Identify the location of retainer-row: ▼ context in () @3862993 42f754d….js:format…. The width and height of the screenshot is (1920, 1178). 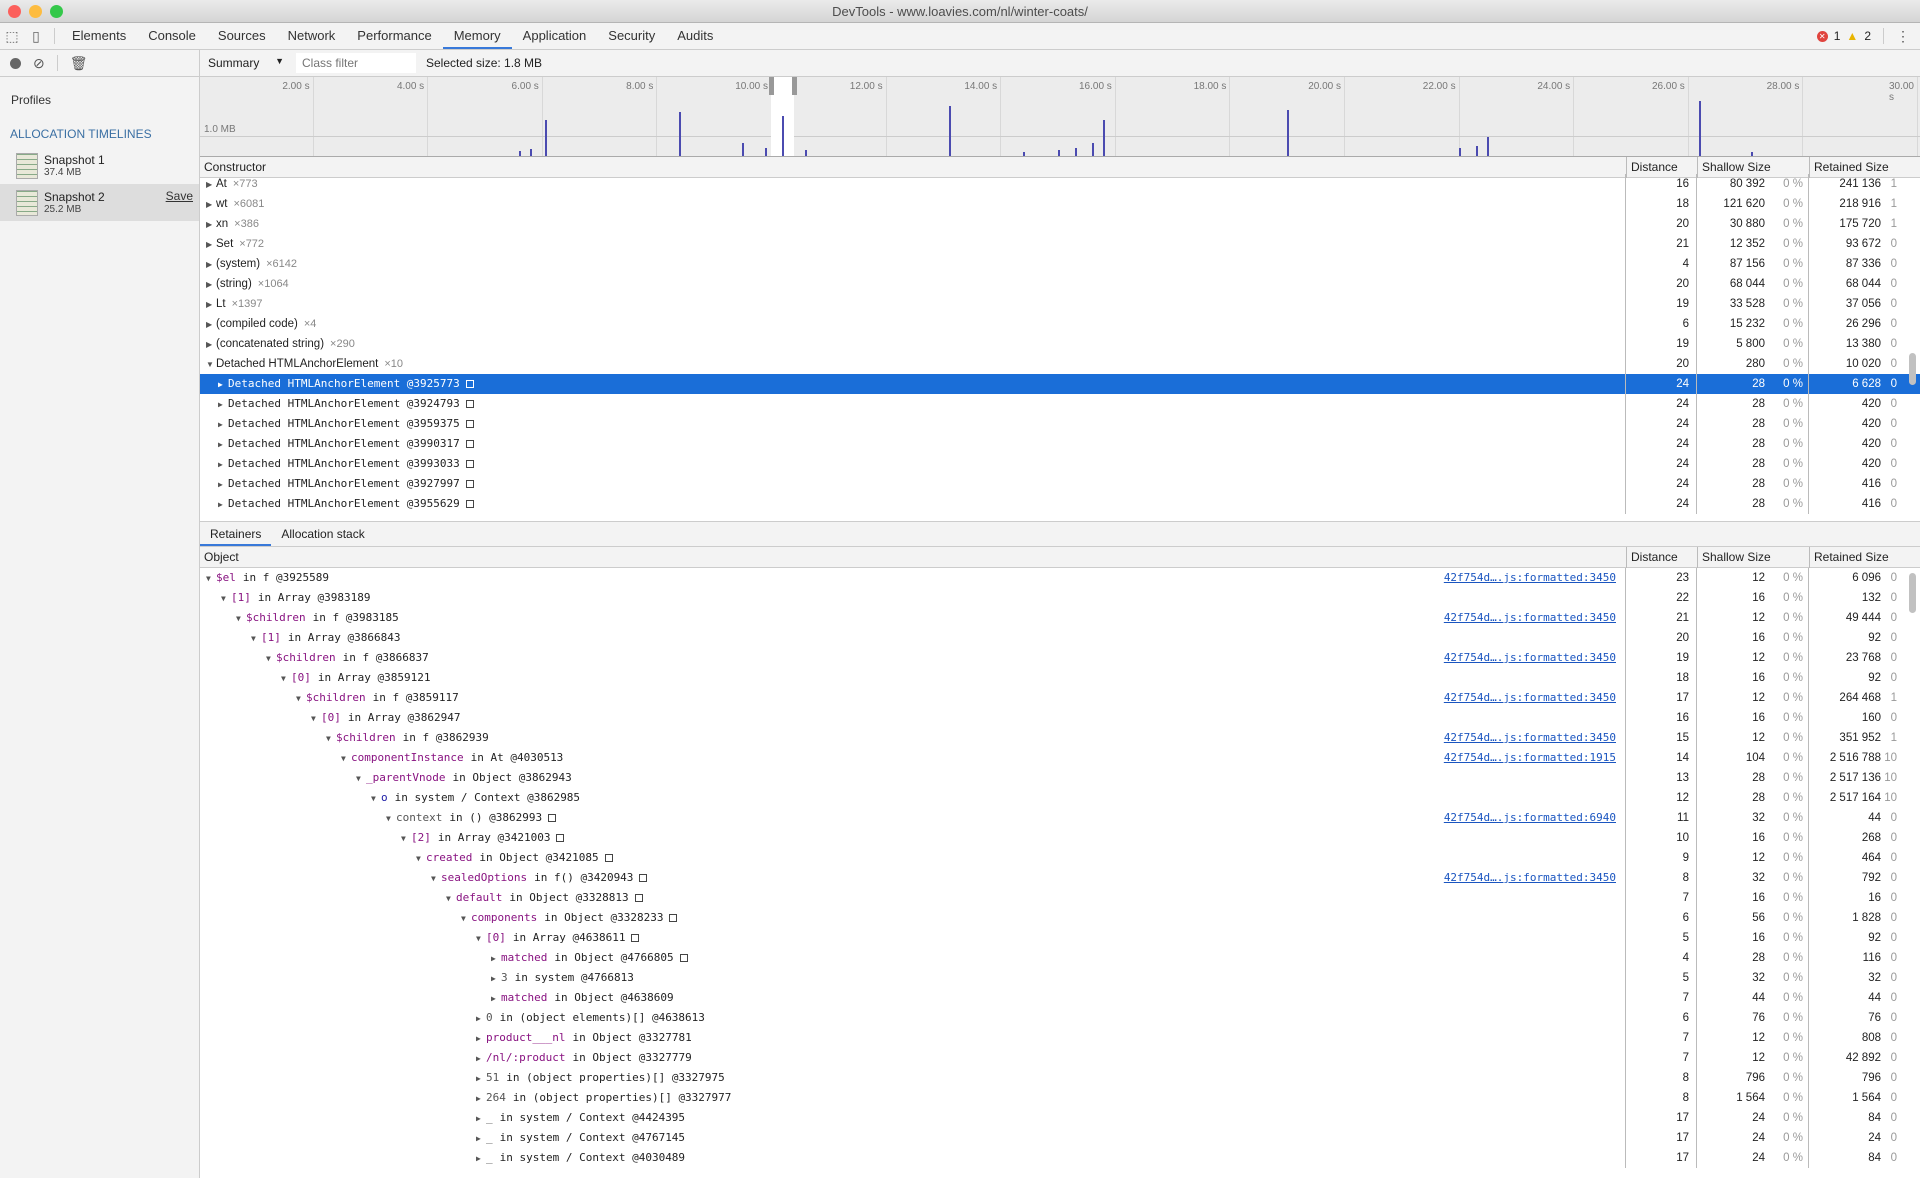
(1060, 818).